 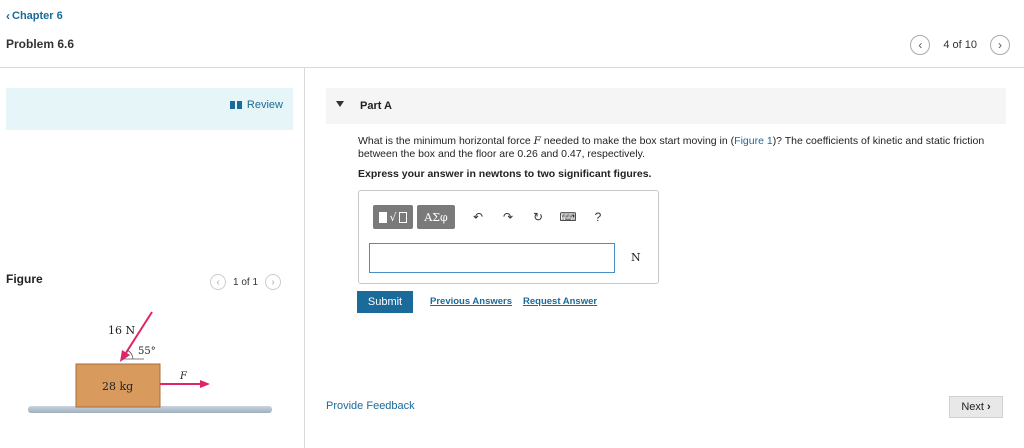 What do you see at coordinates (972, 407) in the screenshot?
I see `next-label: Next` at bounding box center [972, 407].